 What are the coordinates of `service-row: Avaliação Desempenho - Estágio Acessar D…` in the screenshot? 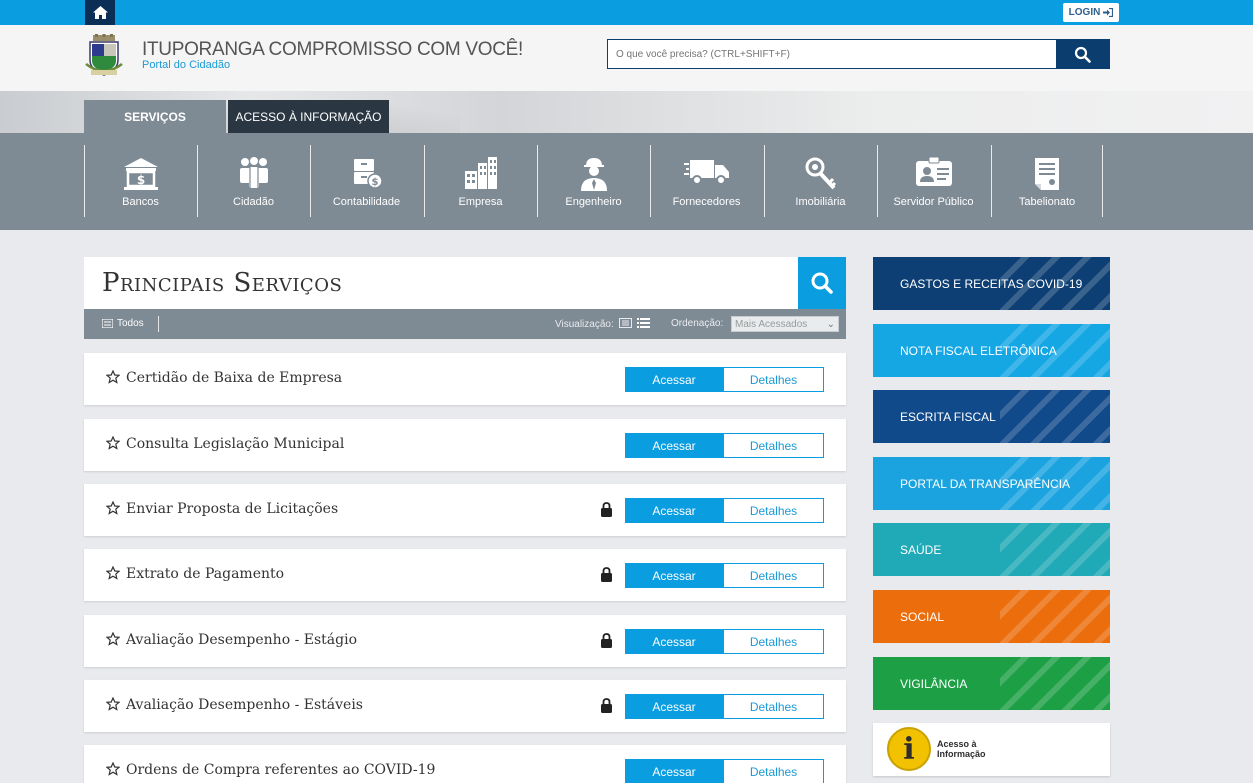 It's located at (465, 641).